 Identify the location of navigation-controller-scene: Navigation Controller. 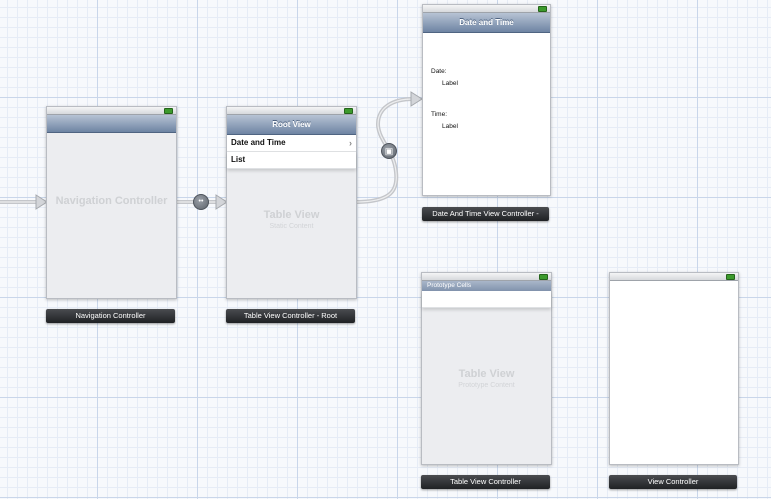
(111, 202).